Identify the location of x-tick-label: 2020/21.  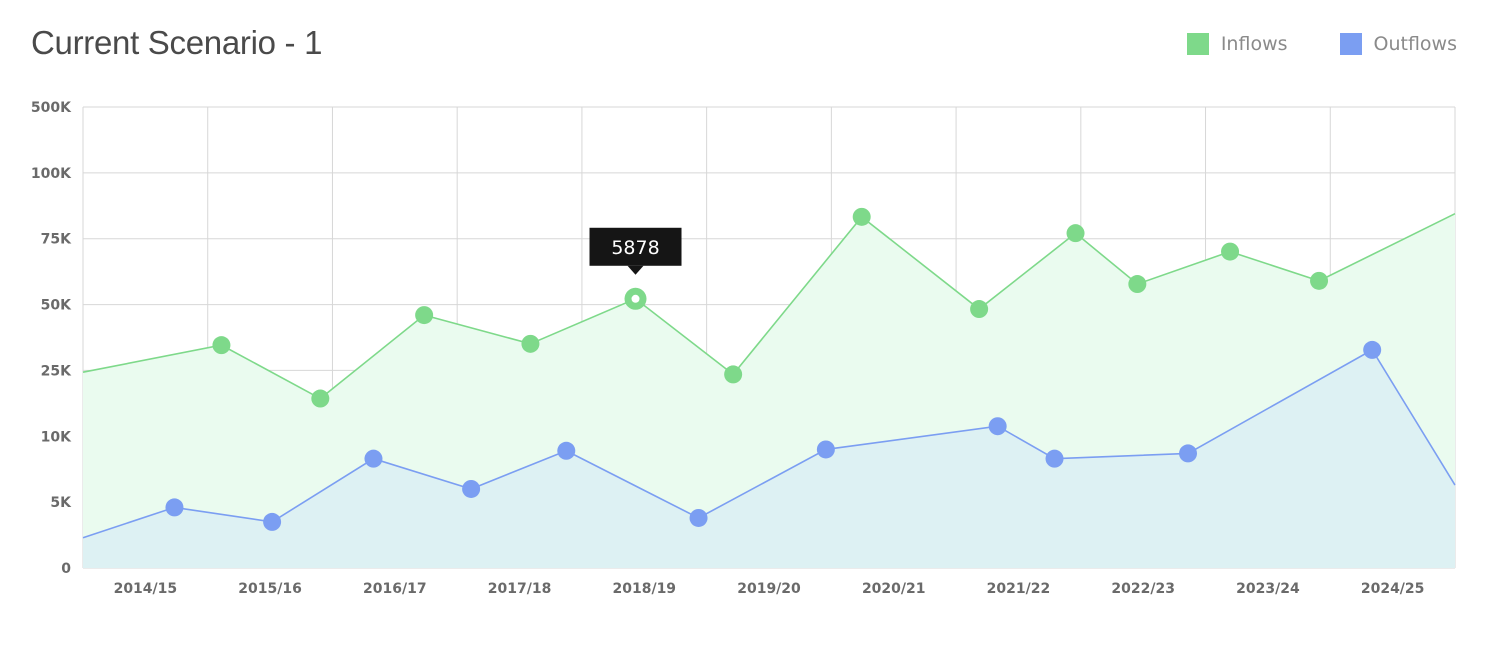
(894, 589).